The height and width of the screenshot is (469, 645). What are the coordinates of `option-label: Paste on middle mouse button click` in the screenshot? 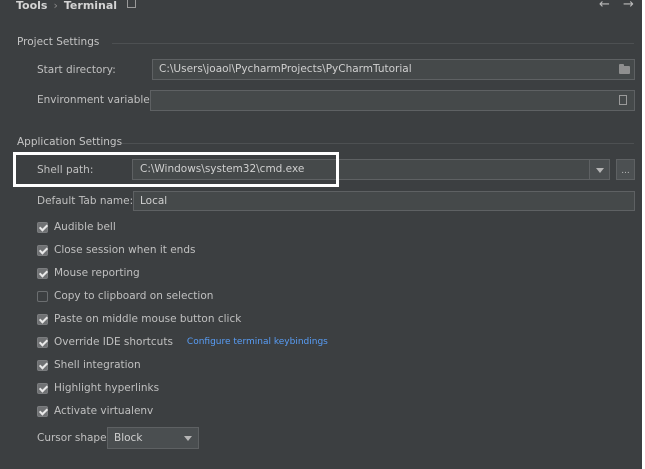 It's located at (148, 319).